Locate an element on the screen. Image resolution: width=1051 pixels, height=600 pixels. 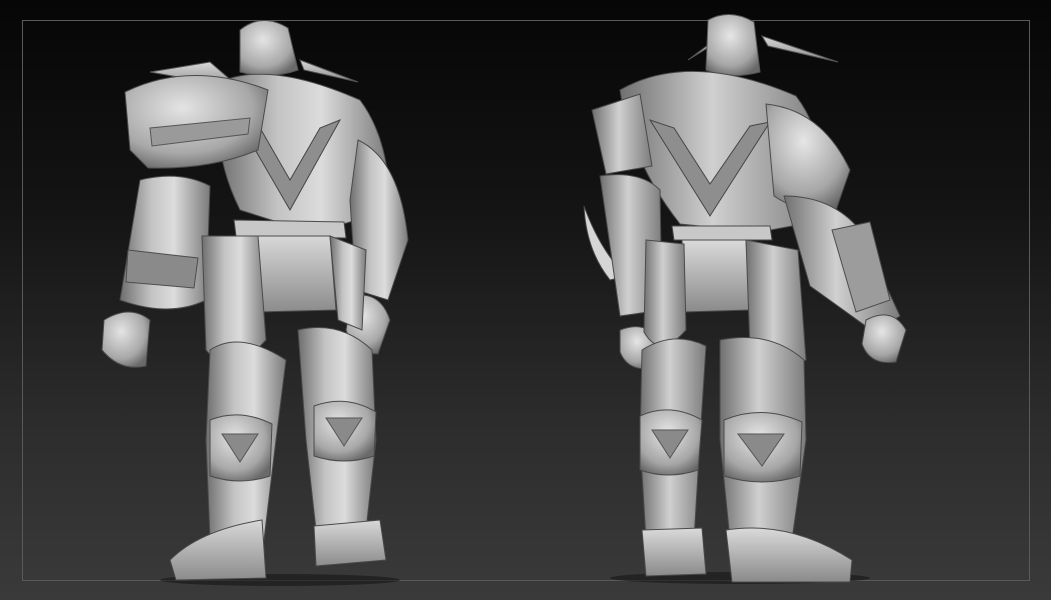
horn-lower is located at coordinates (799, 49).